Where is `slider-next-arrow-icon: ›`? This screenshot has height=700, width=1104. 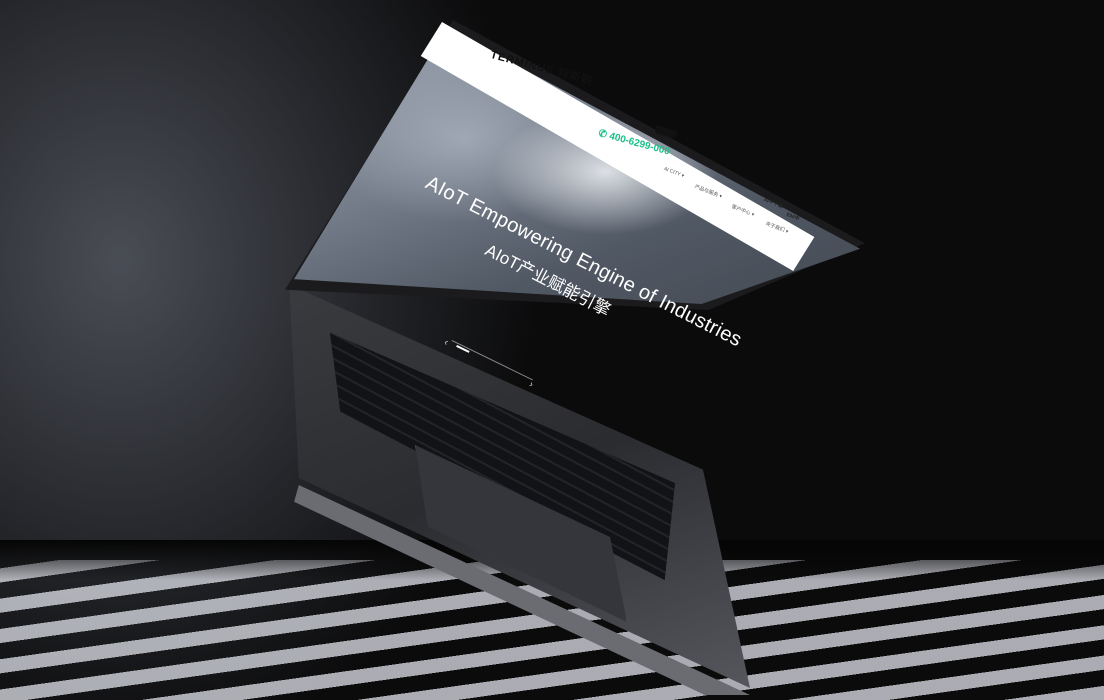 slider-next-arrow-icon: › is located at coordinates (531, 384).